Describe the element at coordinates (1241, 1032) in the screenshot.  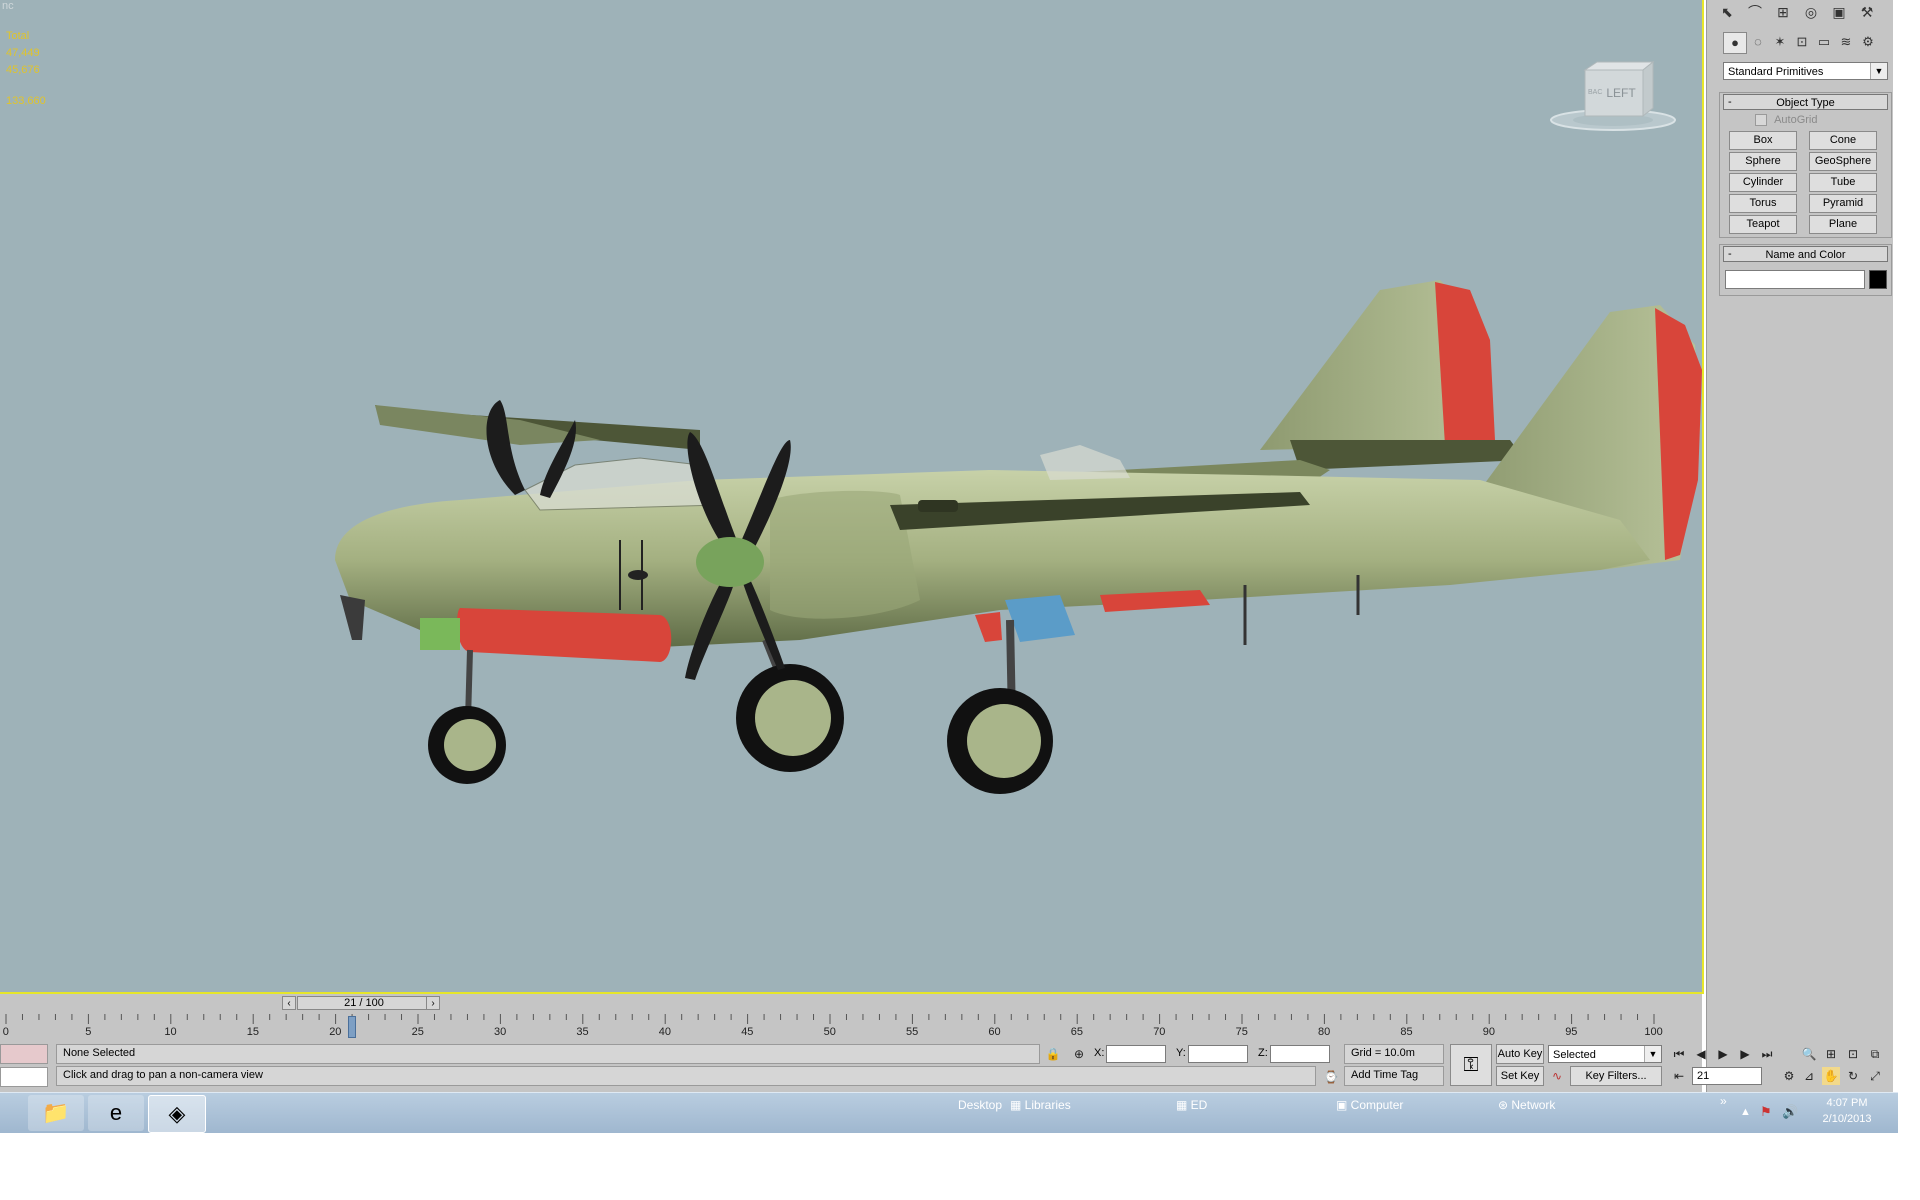
I see `tick-label: 75` at that location.